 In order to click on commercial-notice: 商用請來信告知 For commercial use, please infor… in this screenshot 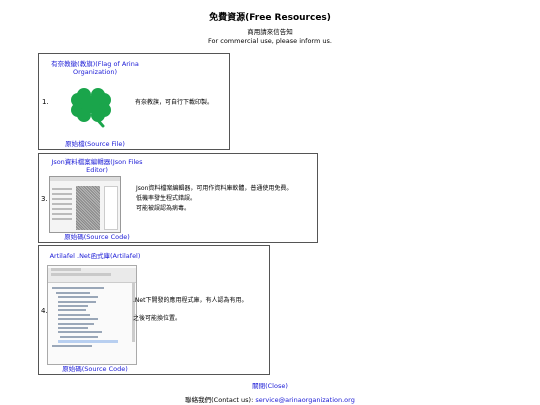, I will do `click(270, 37)`.